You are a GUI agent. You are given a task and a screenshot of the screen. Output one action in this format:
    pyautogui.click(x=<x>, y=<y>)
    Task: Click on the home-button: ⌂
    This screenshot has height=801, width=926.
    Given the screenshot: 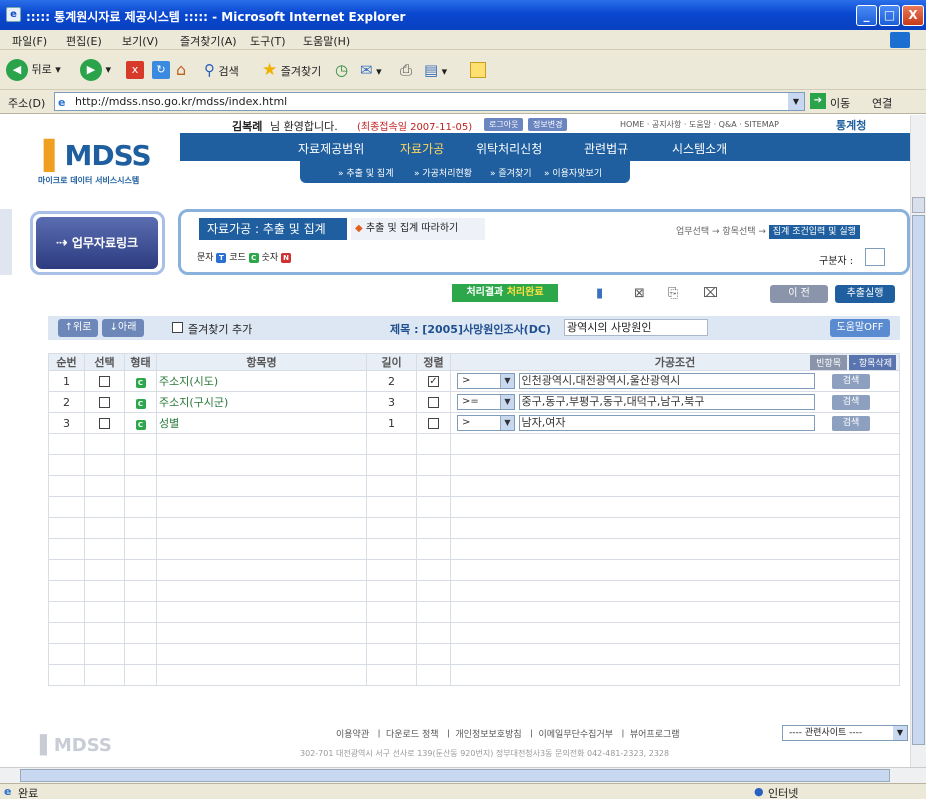 What is the action you would take?
    pyautogui.click(x=181, y=70)
    